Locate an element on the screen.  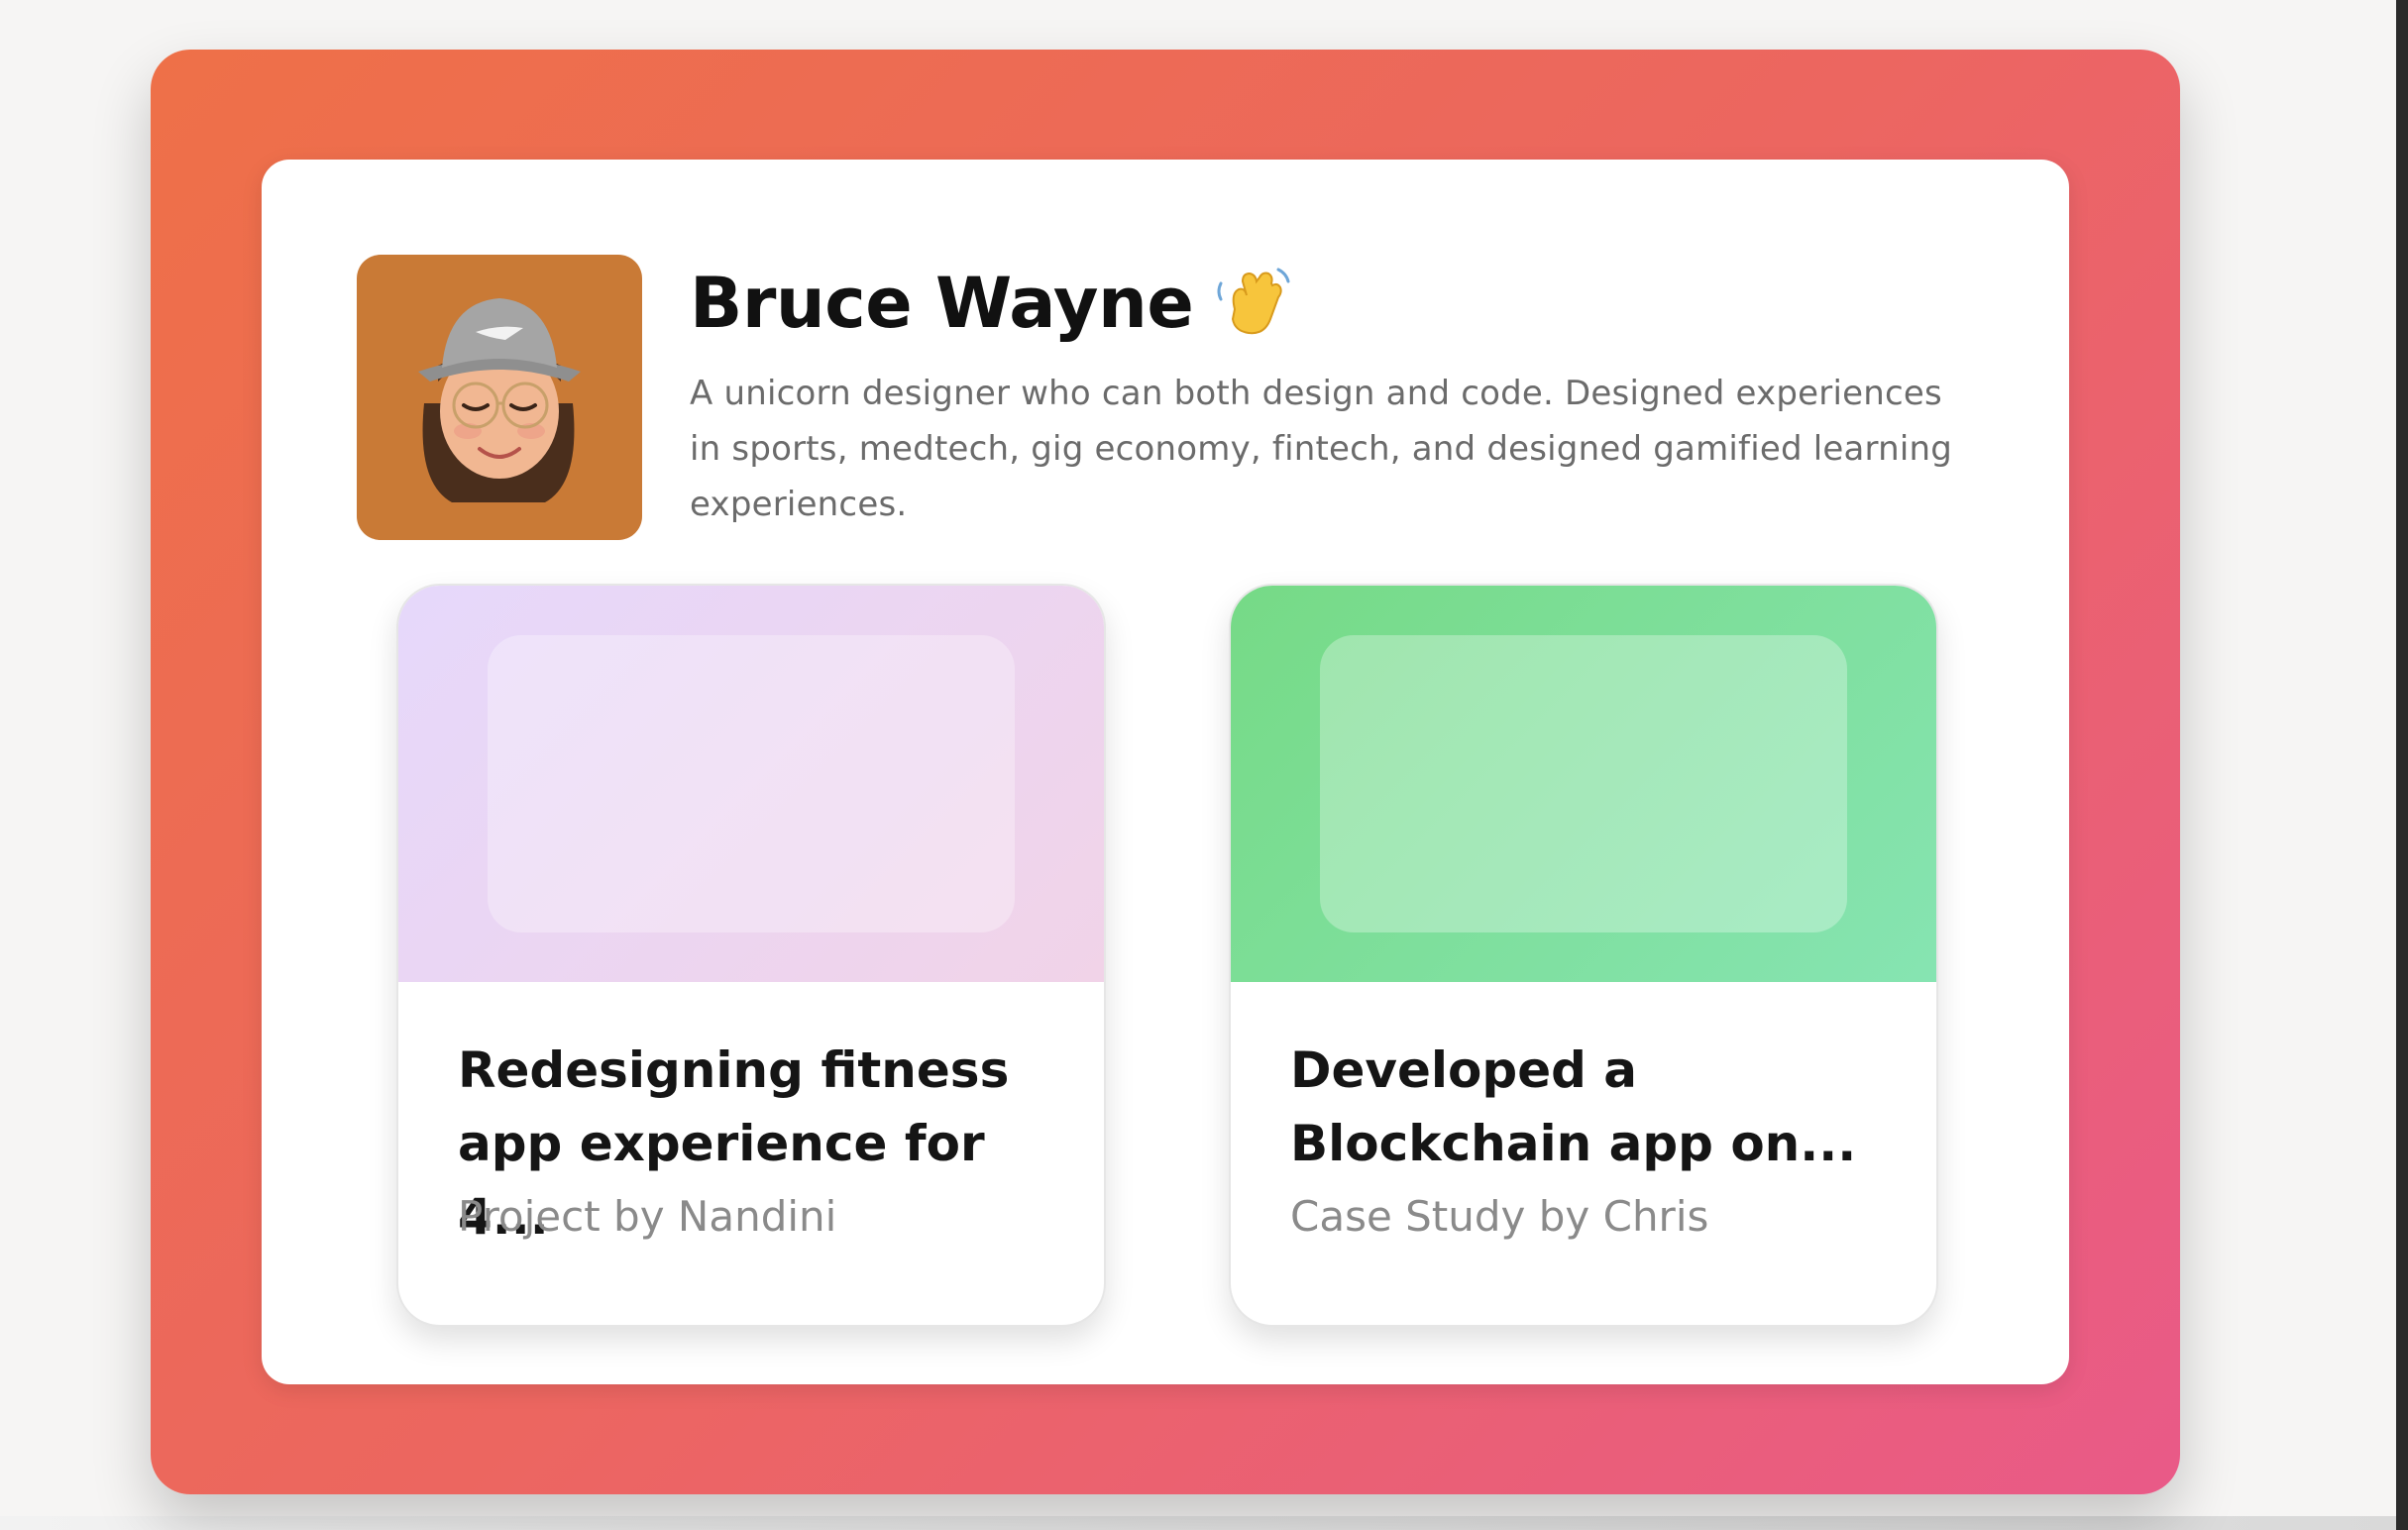
name-row: Bruce Wayne is located at coordinates (991, 303).